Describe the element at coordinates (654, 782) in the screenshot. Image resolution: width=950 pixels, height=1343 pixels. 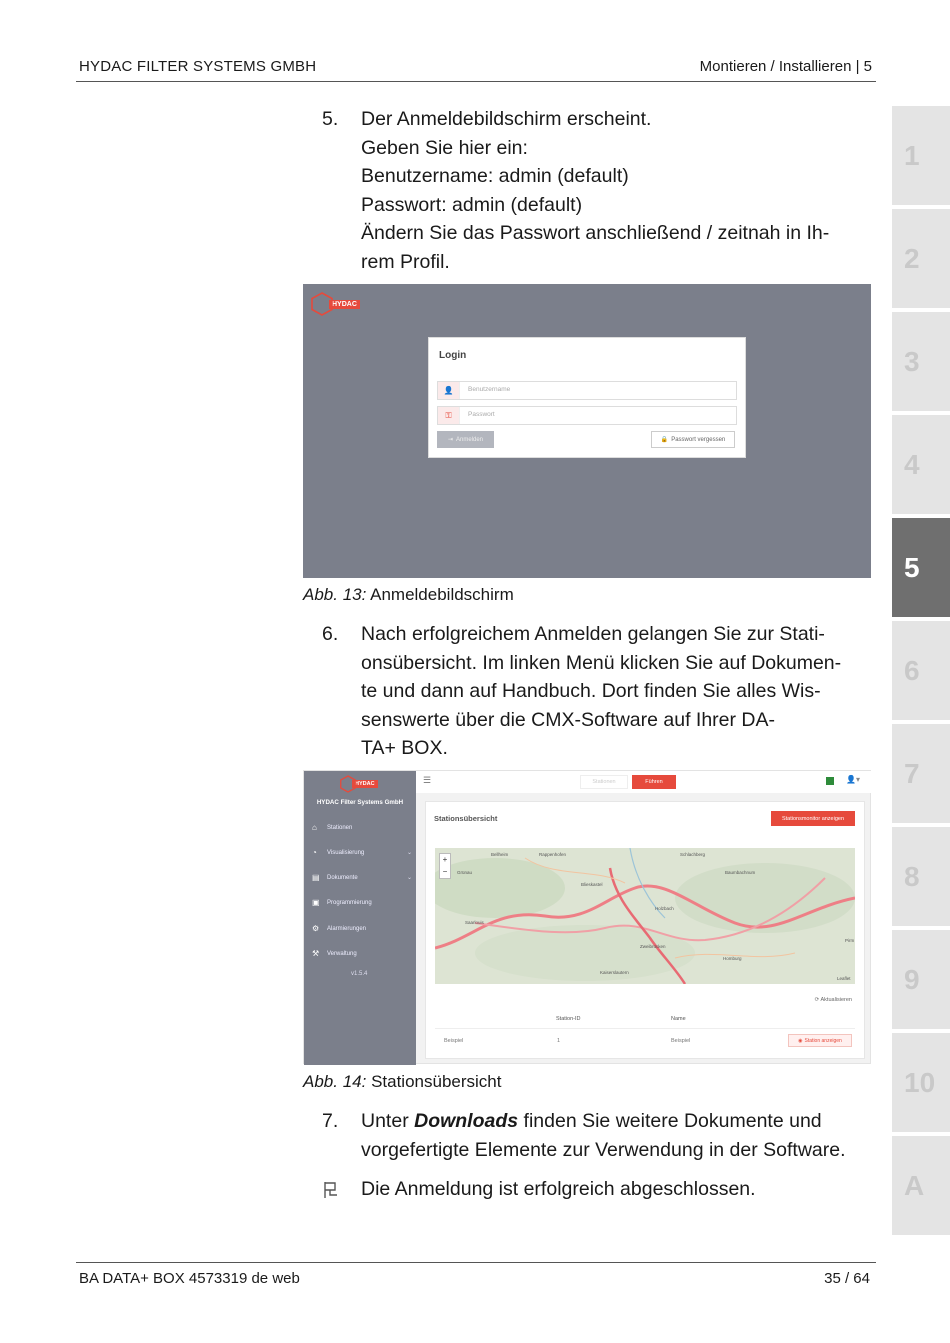
I see `lead-pill: Führen` at that location.